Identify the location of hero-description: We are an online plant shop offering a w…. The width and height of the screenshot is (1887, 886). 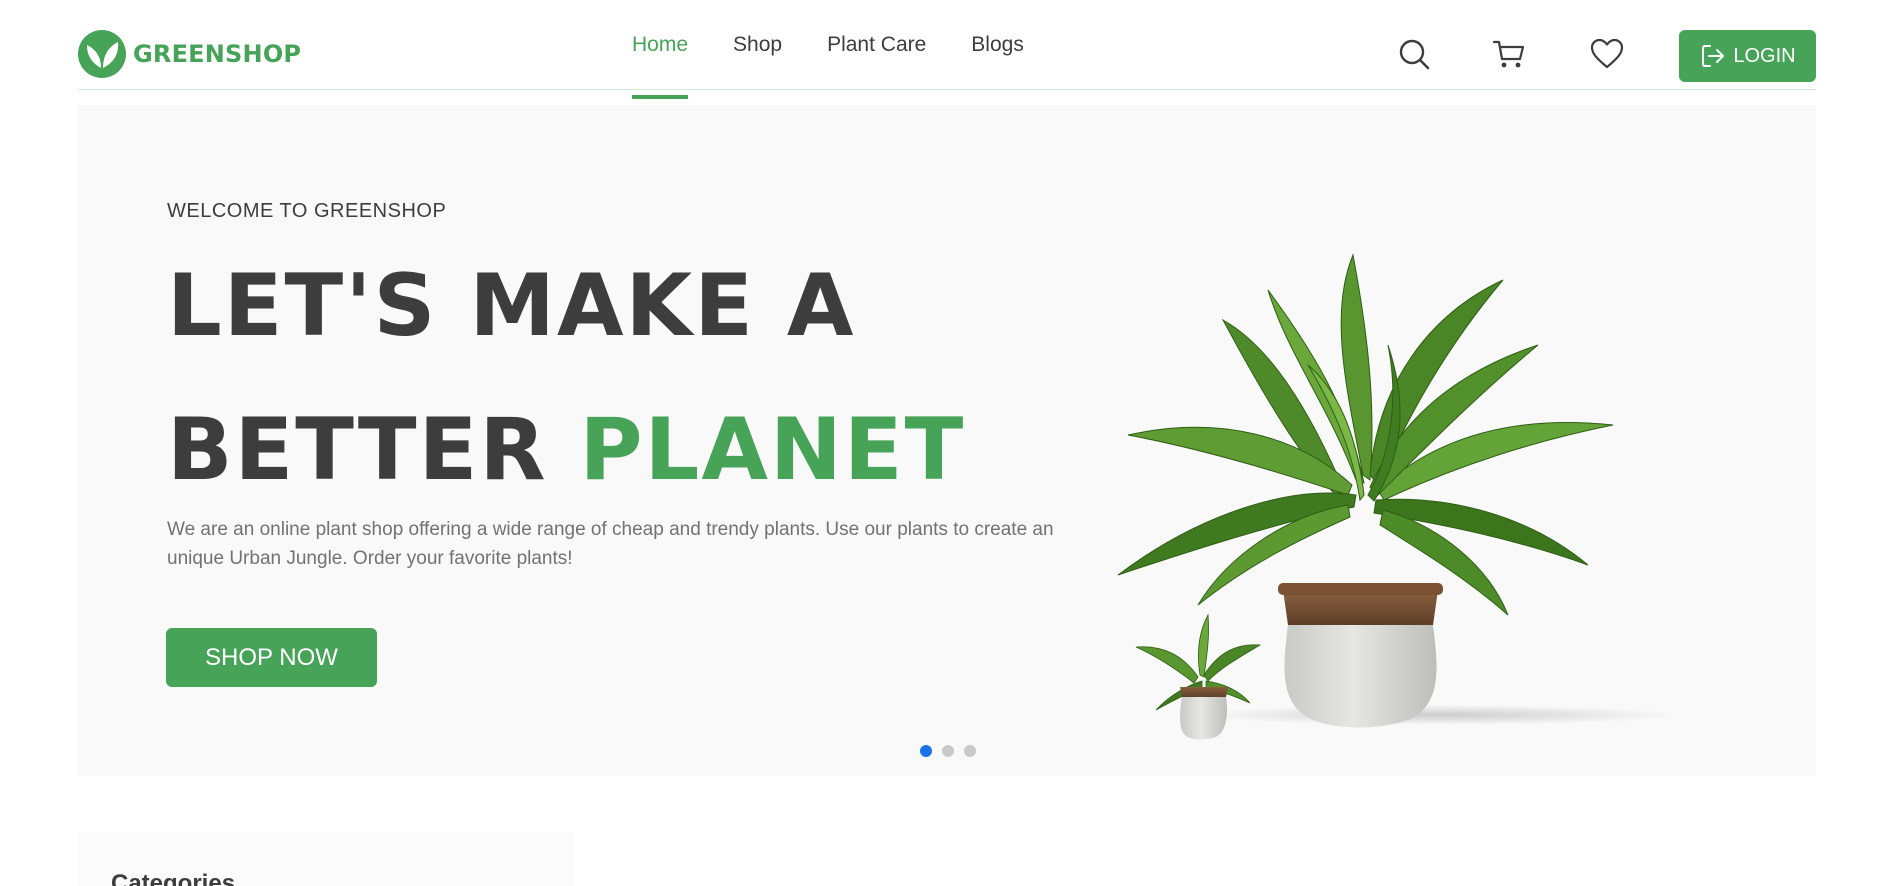
(610, 544).